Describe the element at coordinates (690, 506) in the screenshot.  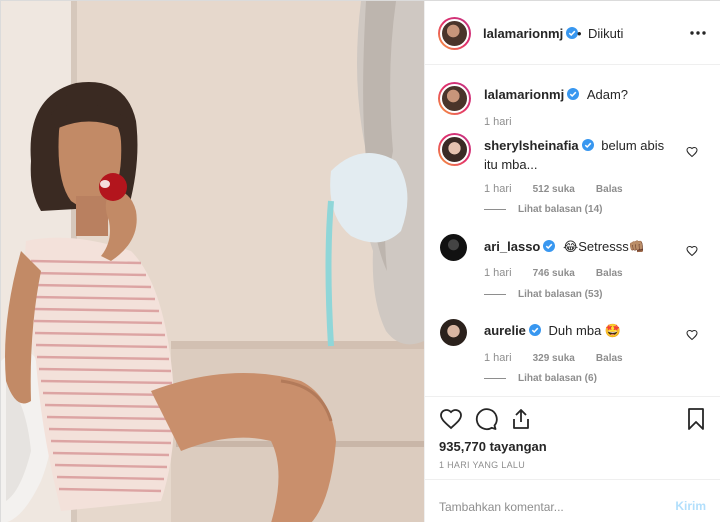
I see `post-comment-button: Kirim` at that location.